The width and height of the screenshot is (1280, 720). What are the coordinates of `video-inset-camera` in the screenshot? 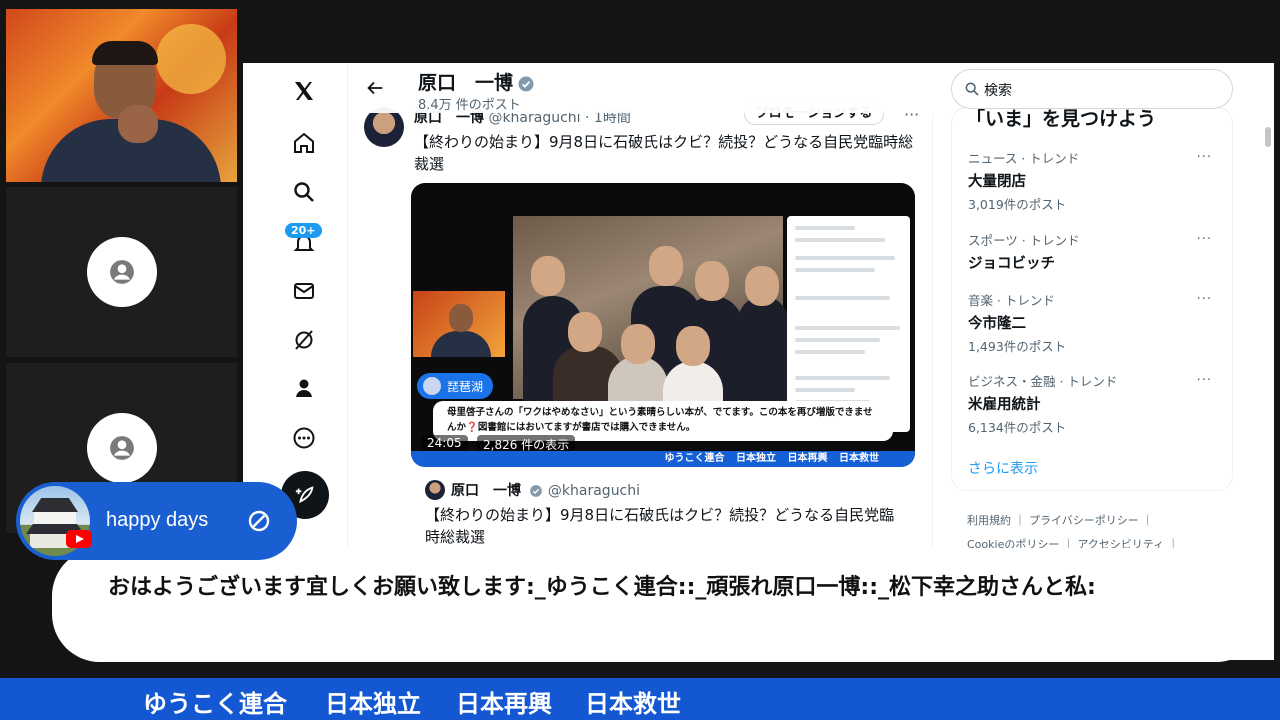 It's located at (459, 324).